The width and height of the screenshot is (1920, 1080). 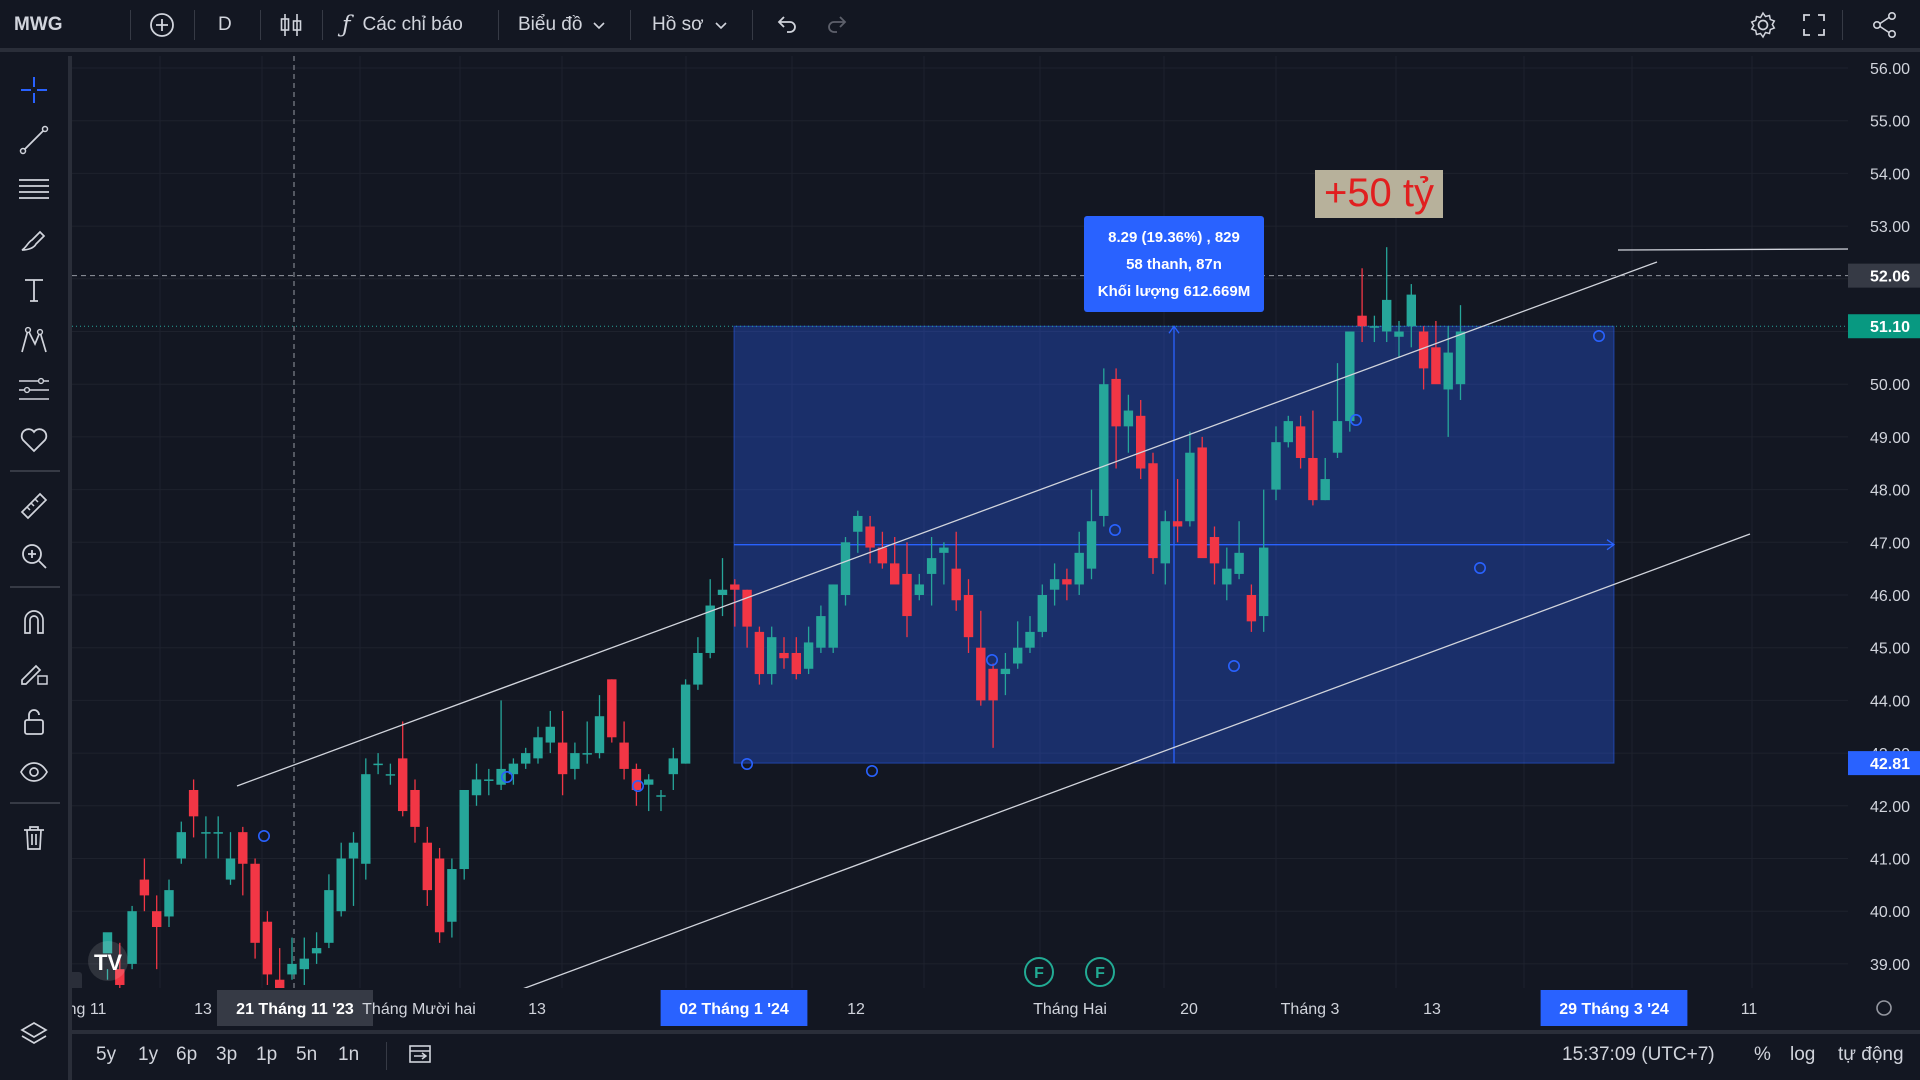 What do you see at coordinates (1890, 69) in the screenshot?
I see `price-tick-label: 56.00` at bounding box center [1890, 69].